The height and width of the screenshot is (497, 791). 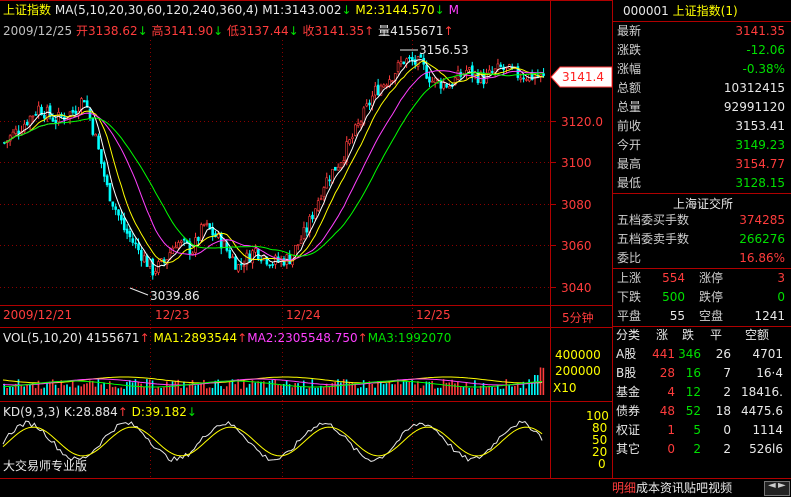 I want to click on watermark: 大交易师专业版, so click(x=45, y=466).